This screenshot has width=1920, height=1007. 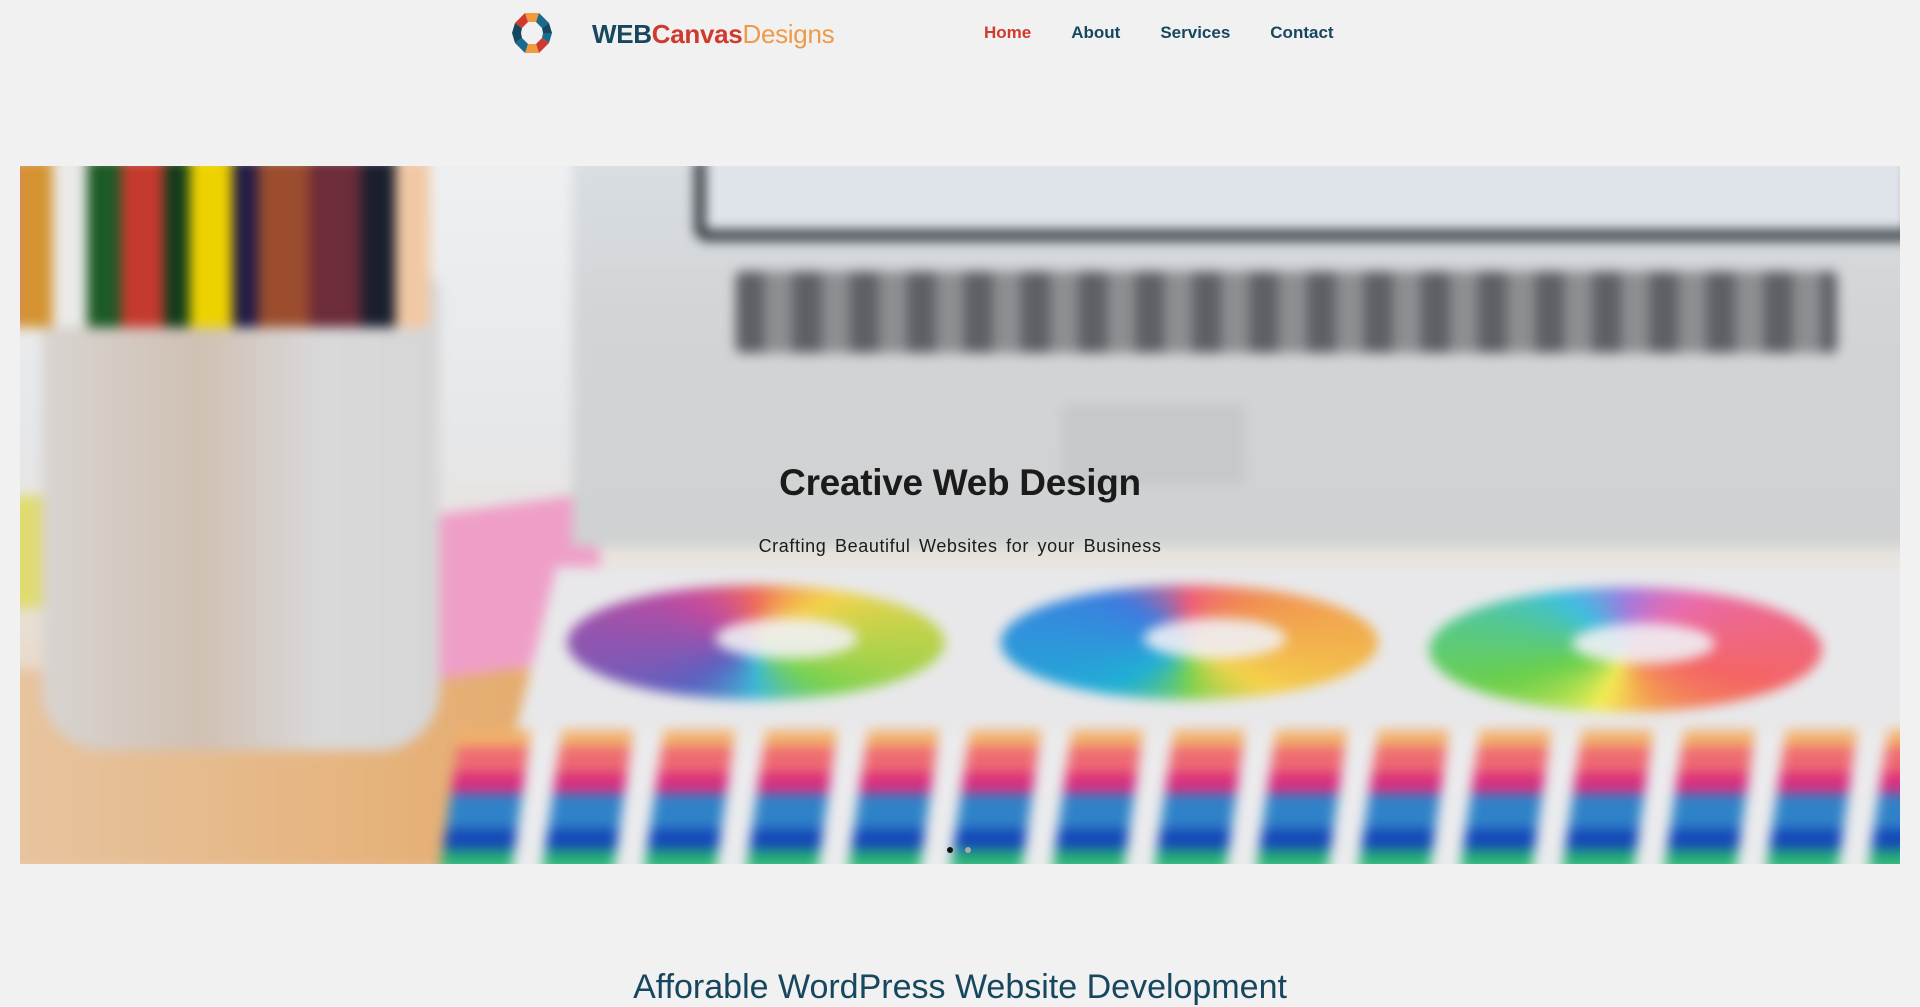 What do you see at coordinates (960, 482) in the screenshot?
I see `hero-title: Creative Web Design` at bounding box center [960, 482].